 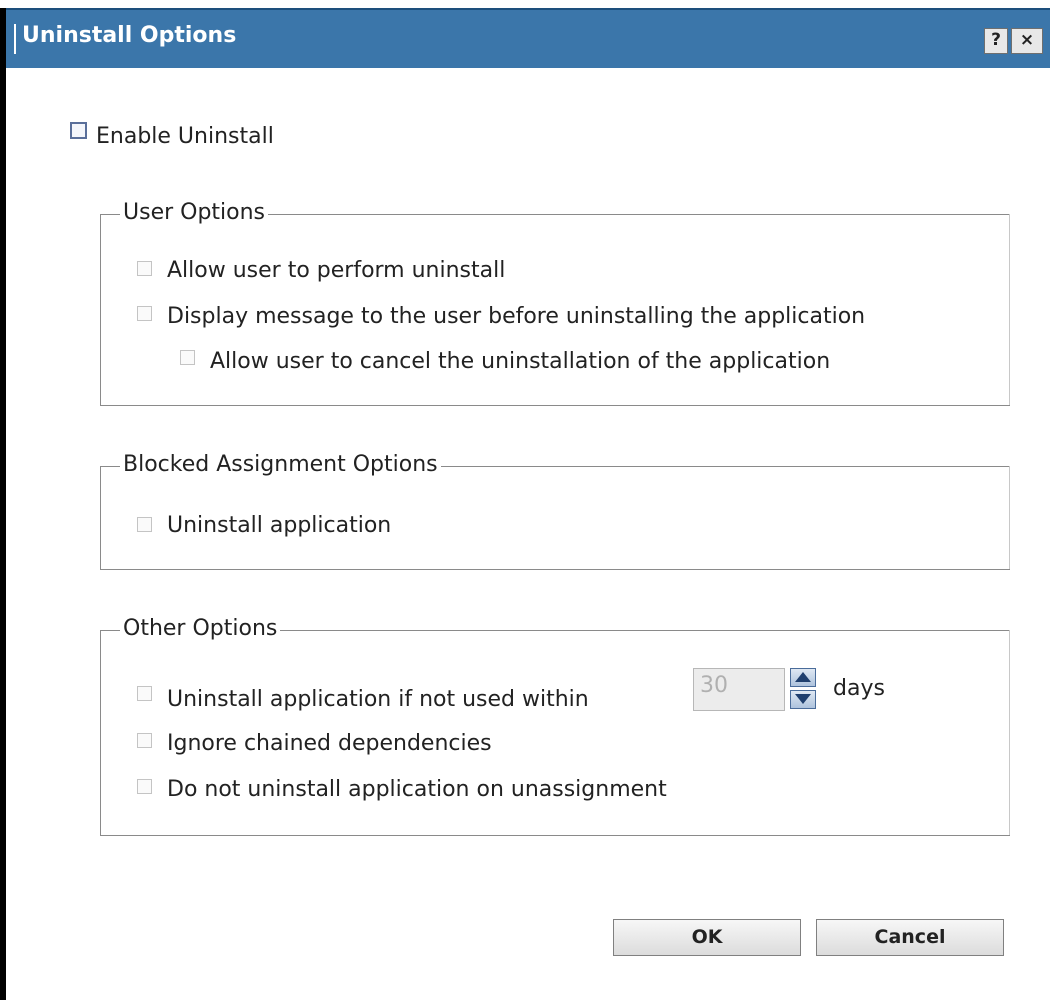 What do you see at coordinates (910, 937) in the screenshot?
I see `cancel-button: Cancel` at bounding box center [910, 937].